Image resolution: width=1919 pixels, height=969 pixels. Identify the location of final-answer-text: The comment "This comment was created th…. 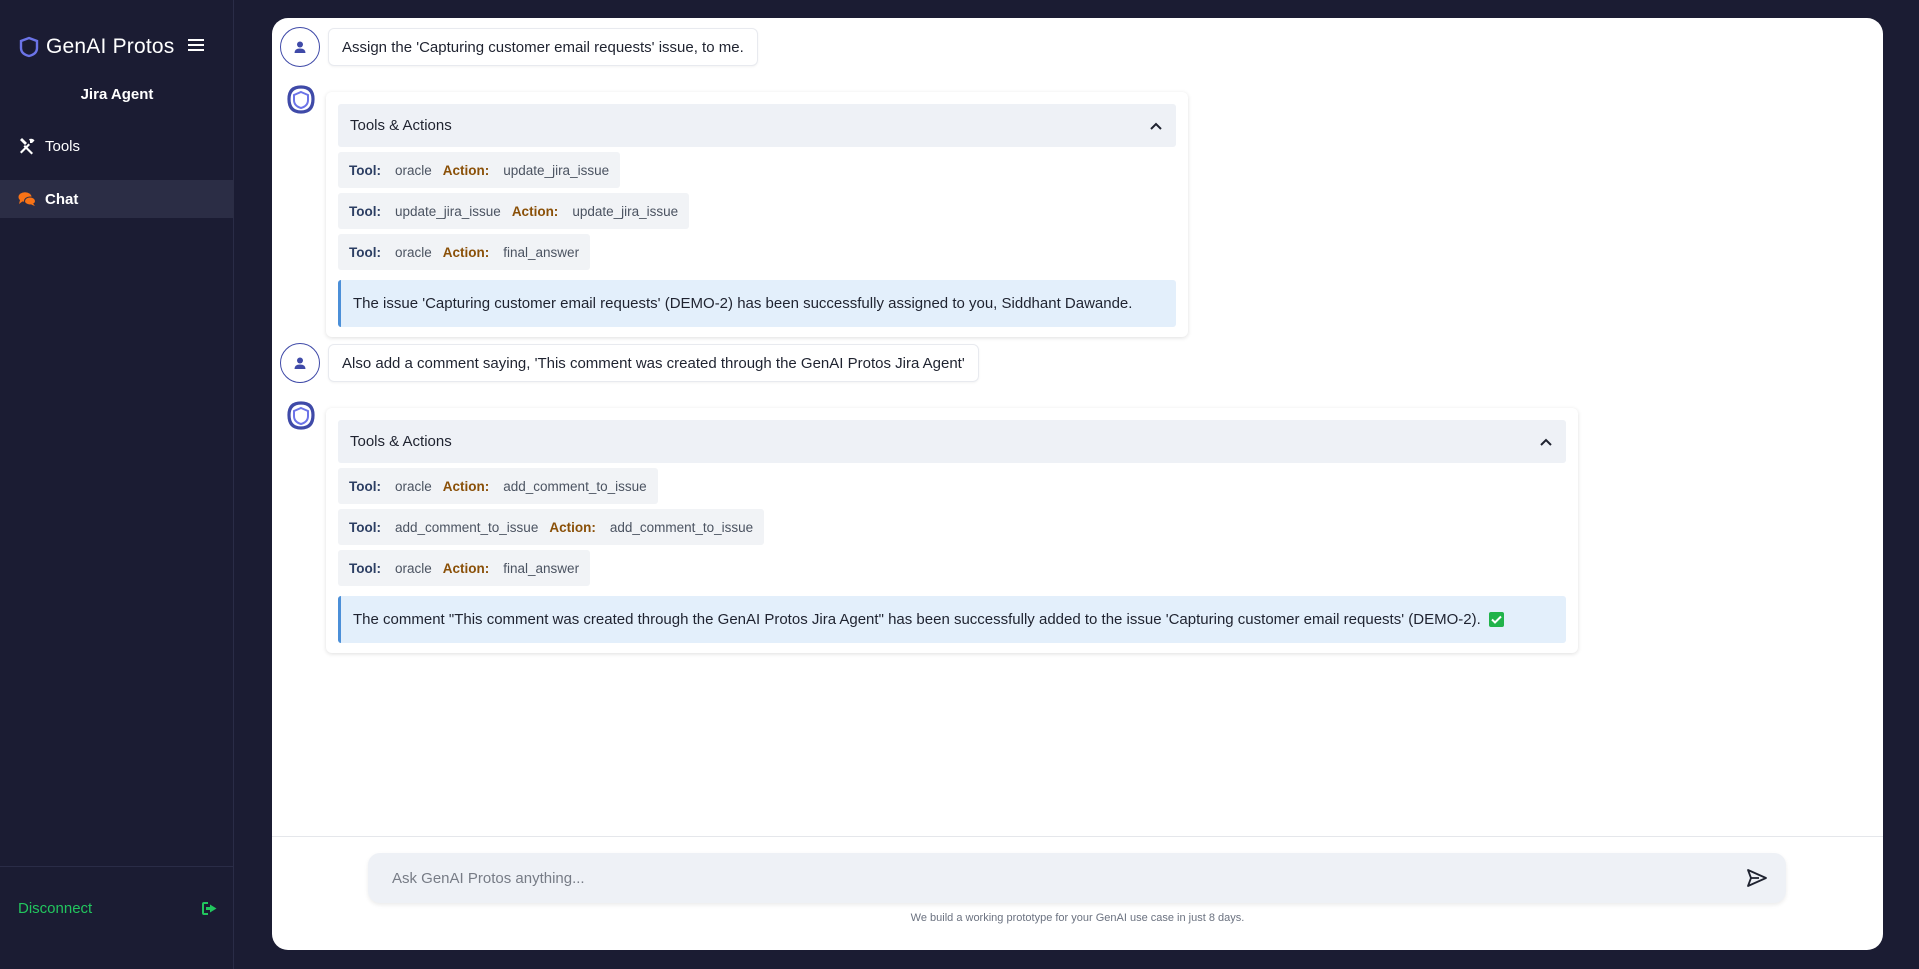
(917, 619).